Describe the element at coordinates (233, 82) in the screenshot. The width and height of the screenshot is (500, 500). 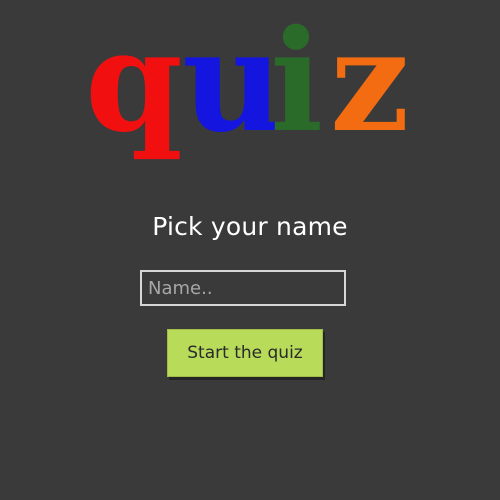
I see `logo-letter-u: u` at that location.